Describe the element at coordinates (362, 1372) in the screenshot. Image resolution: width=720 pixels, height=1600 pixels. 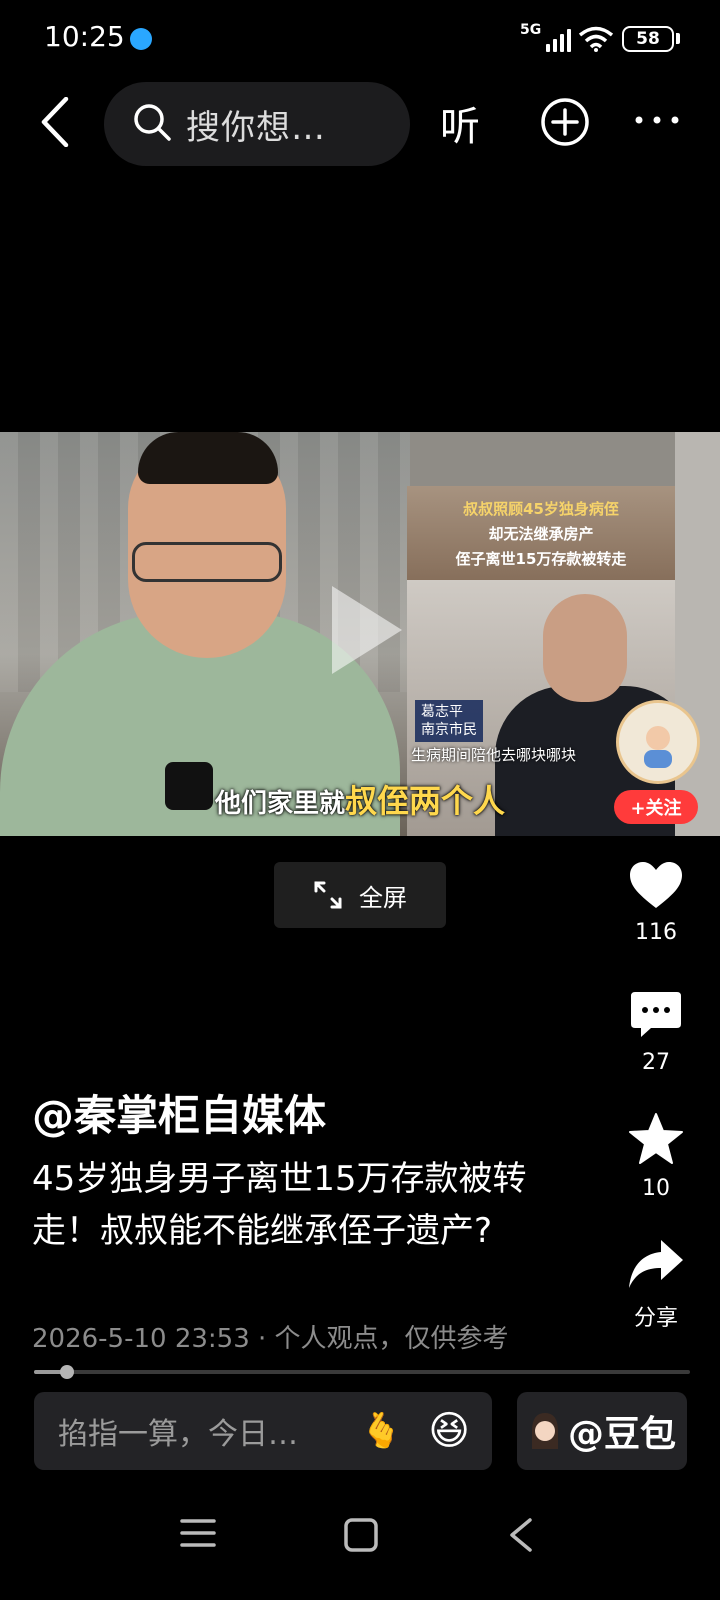
I see `progress-track` at that location.